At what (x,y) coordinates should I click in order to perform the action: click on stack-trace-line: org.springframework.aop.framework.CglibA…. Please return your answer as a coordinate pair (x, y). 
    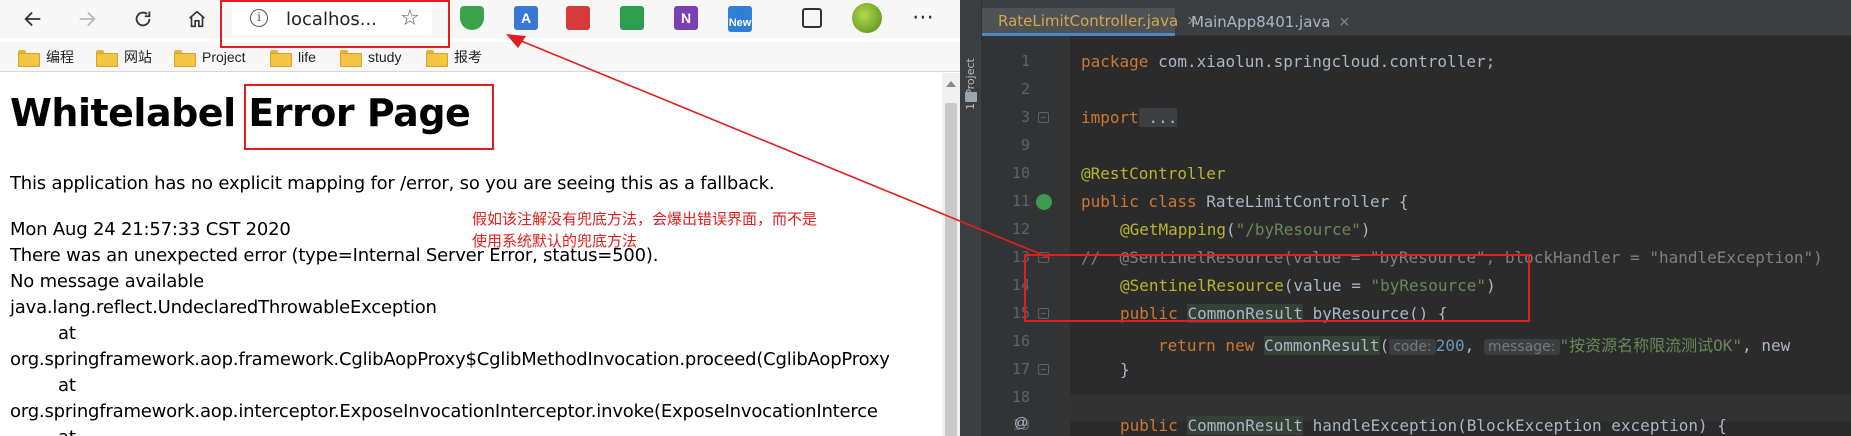
    Looking at the image, I should click on (450, 359).